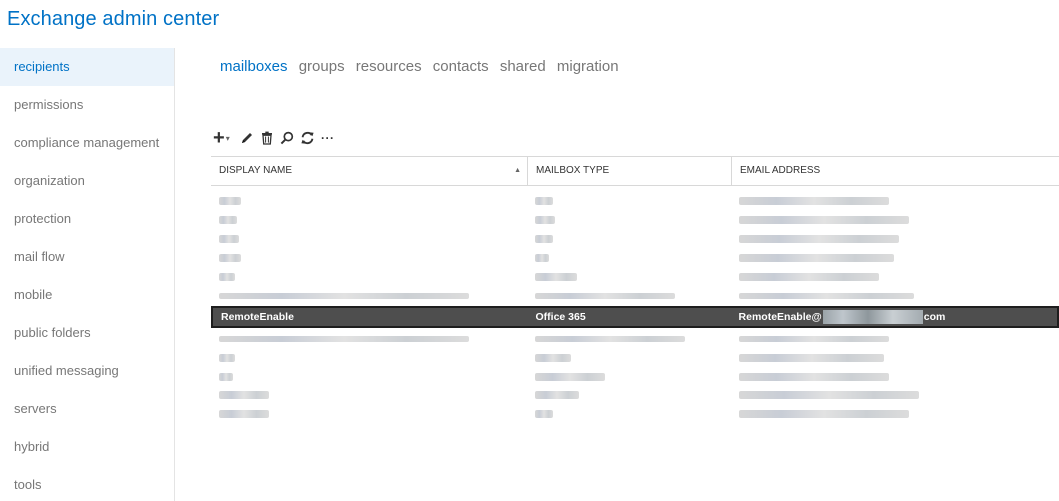 The height and width of the screenshot is (501, 1059). Describe the element at coordinates (588, 66) in the screenshot. I see `tab-migration: migration` at that location.